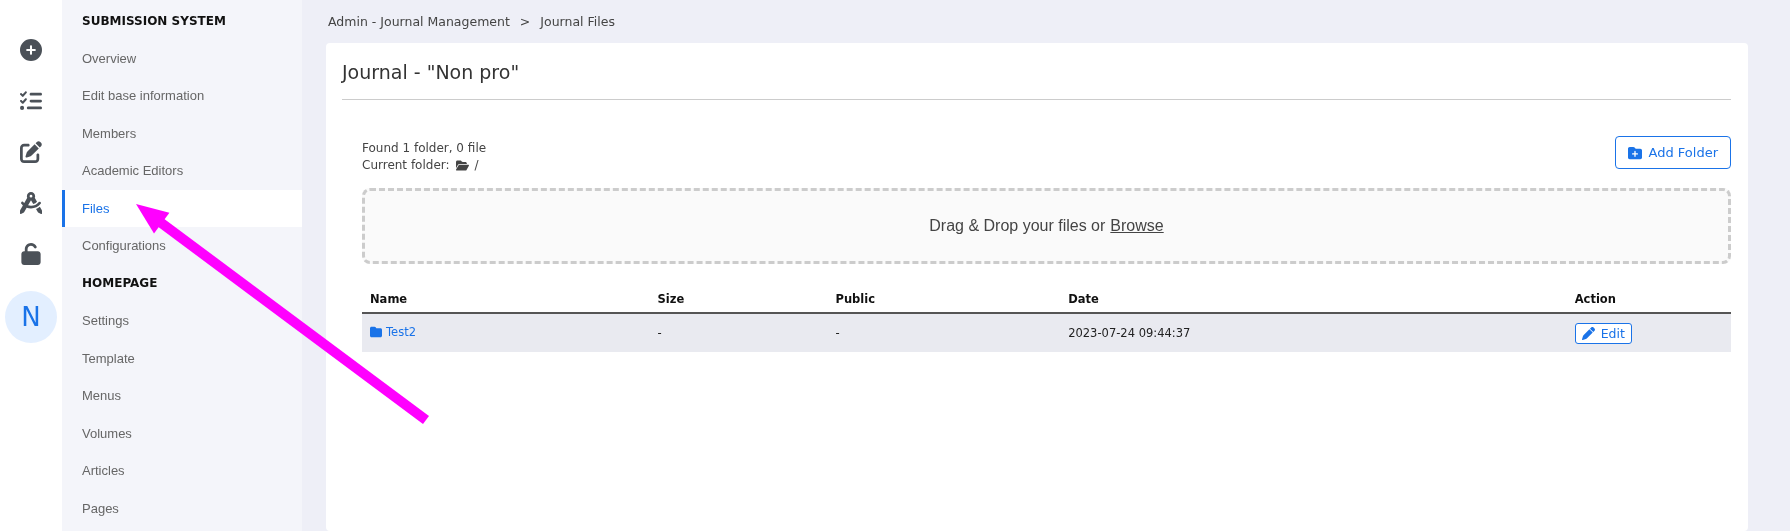 The height and width of the screenshot is (531, 1790). What do you see at coordinates (476, 165) in the screenshot?
I see `current-folder-path: /` at bounding box center [476, 165].